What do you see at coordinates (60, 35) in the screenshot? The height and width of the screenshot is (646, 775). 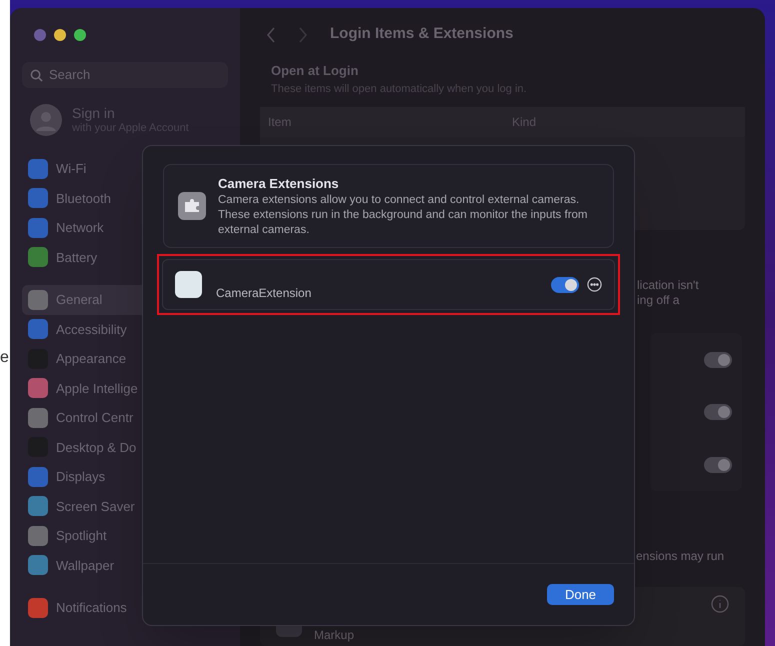 I see `minimize-window-icon` at bounding box center [60, 35].